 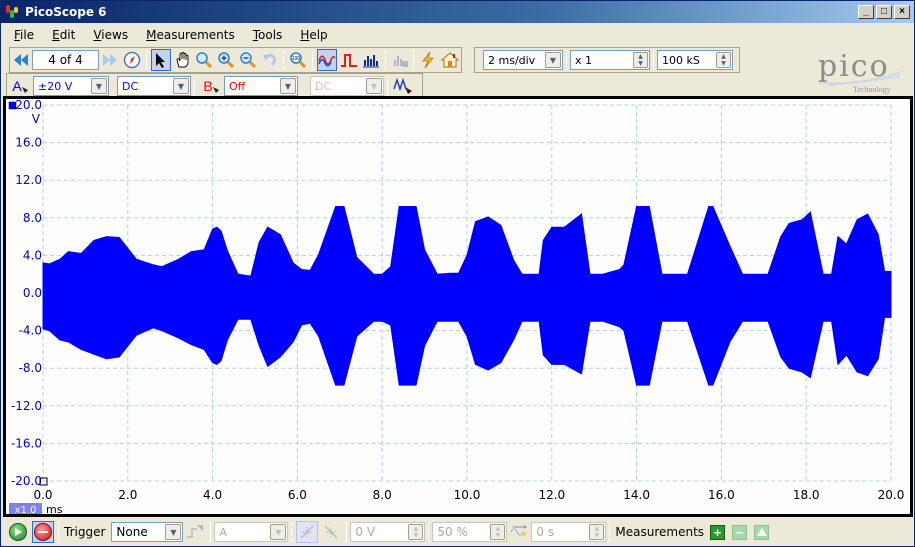 What do you see at coordinates (884, 12) in the screenshot?
I see `maximize-button: □` at bounding box center [884, 12].